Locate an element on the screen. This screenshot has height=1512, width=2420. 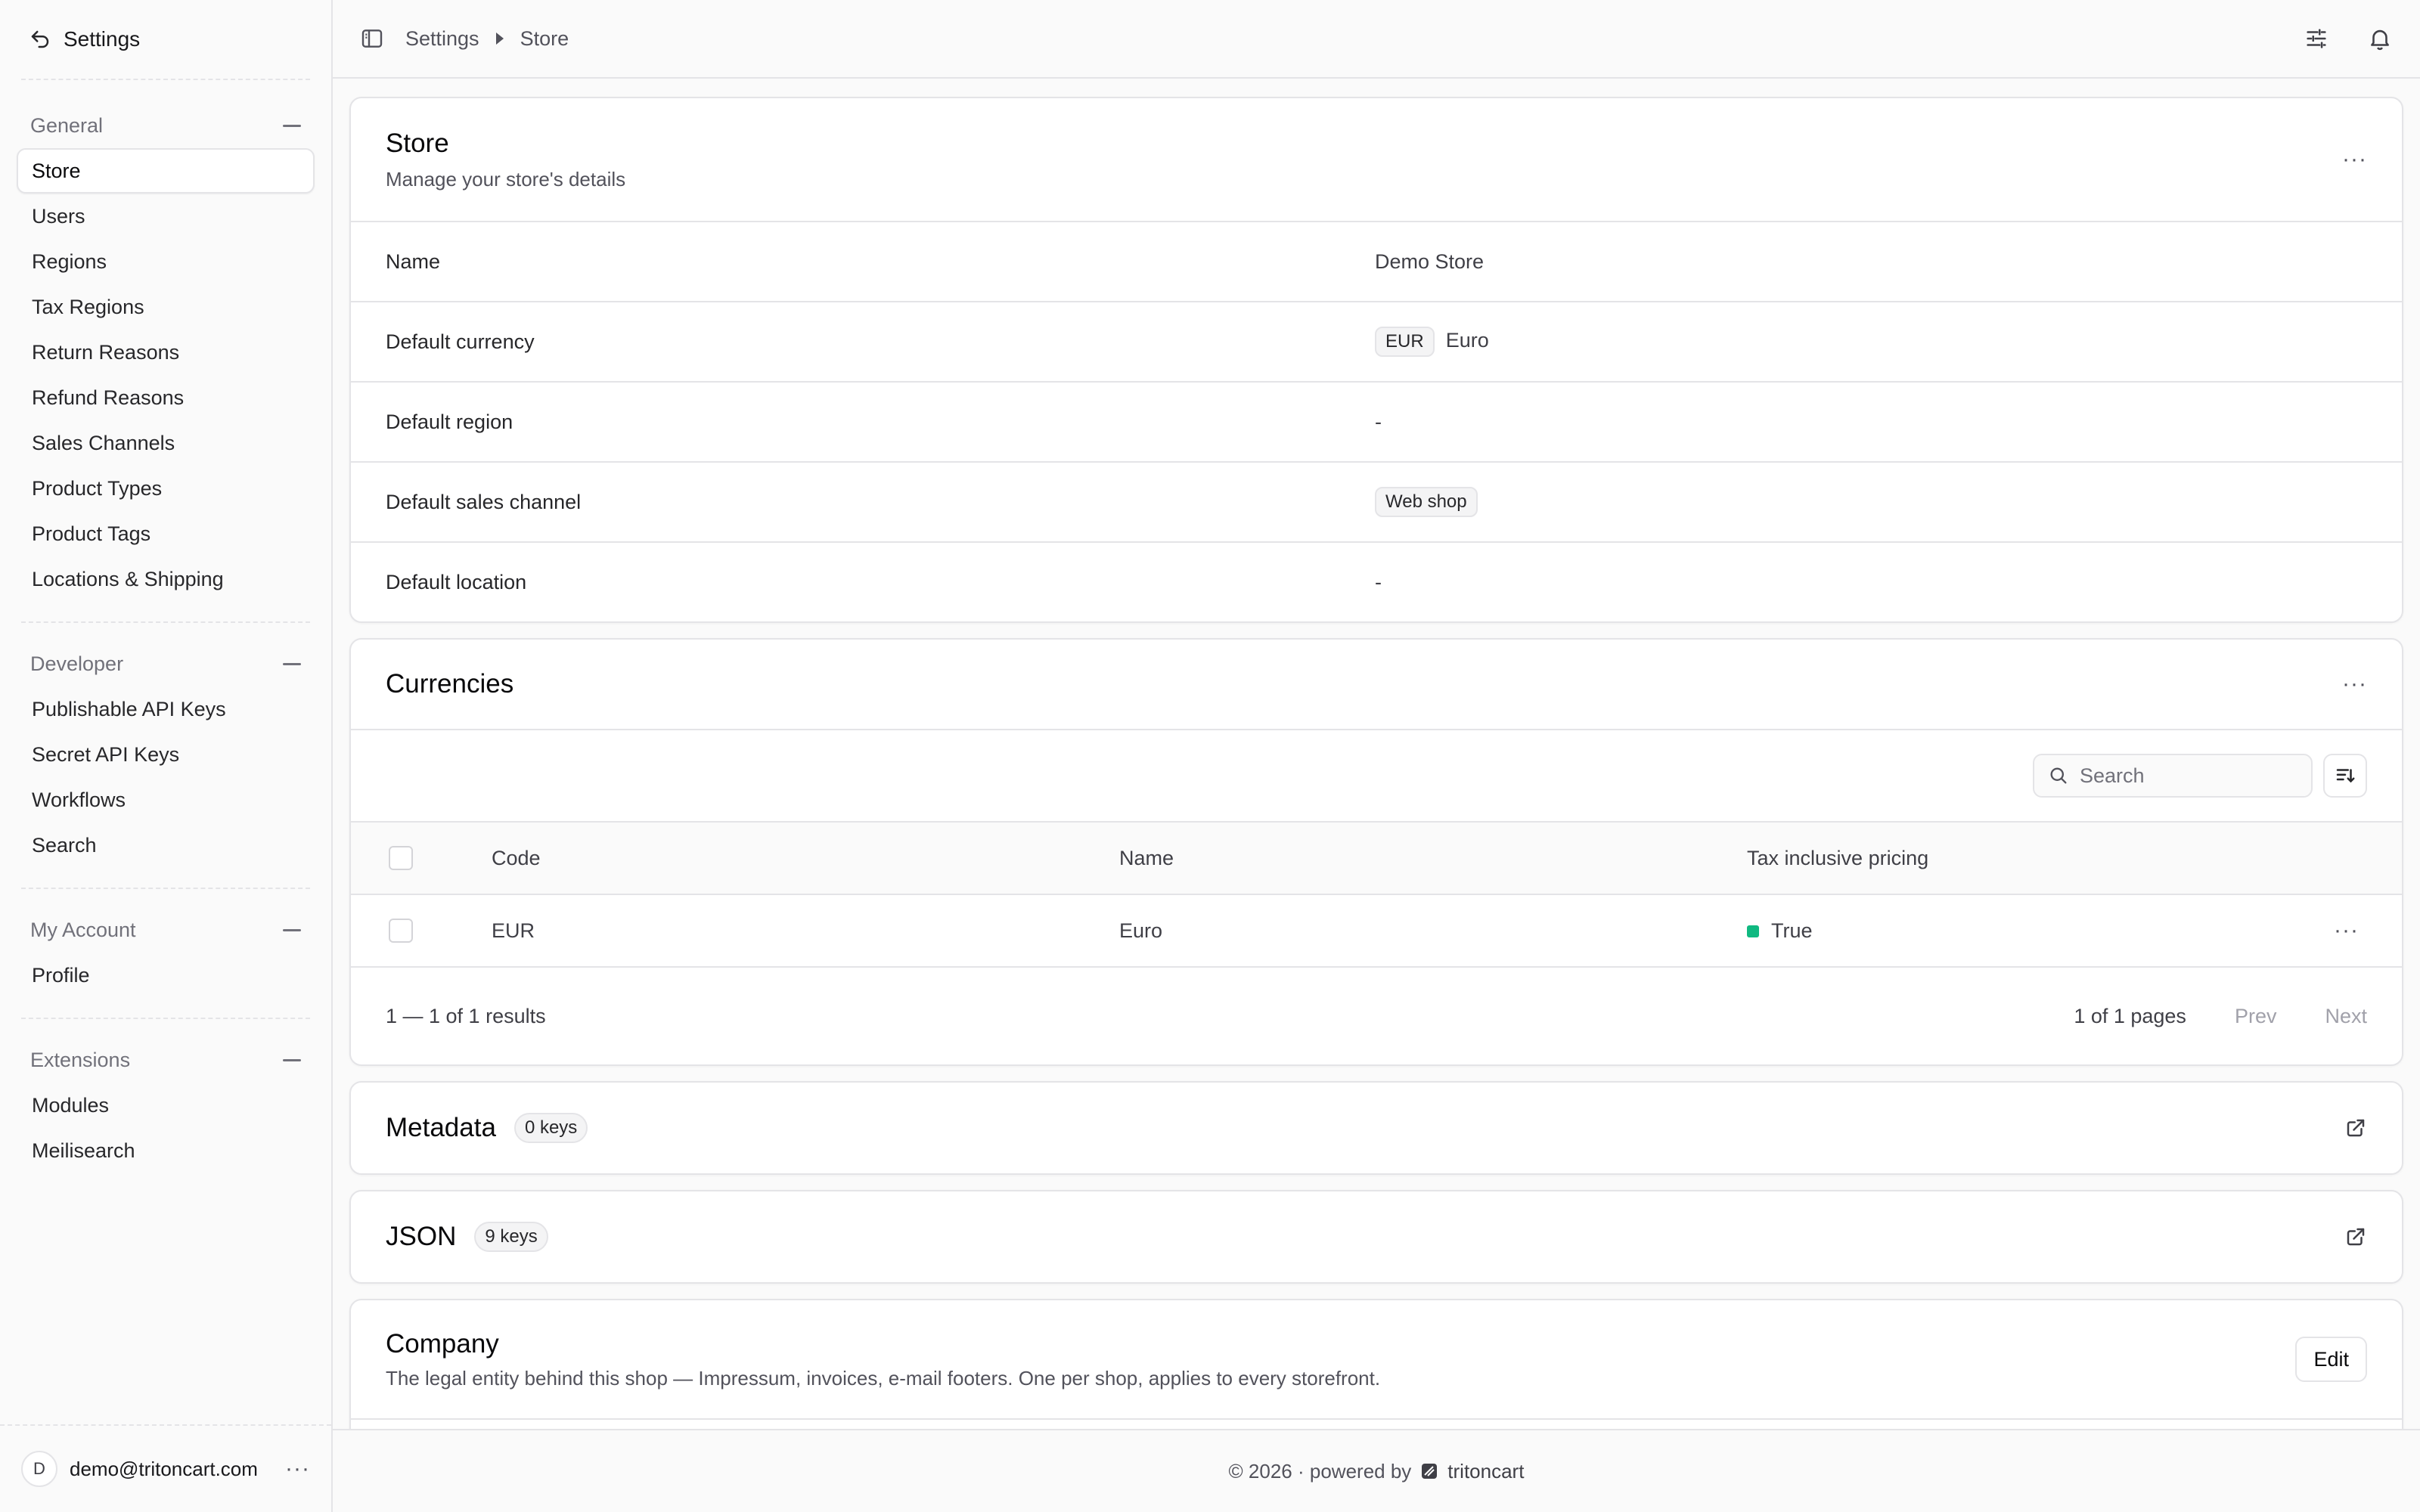
breadcrumb-settings: Settings is located at coordinates (442, 39).